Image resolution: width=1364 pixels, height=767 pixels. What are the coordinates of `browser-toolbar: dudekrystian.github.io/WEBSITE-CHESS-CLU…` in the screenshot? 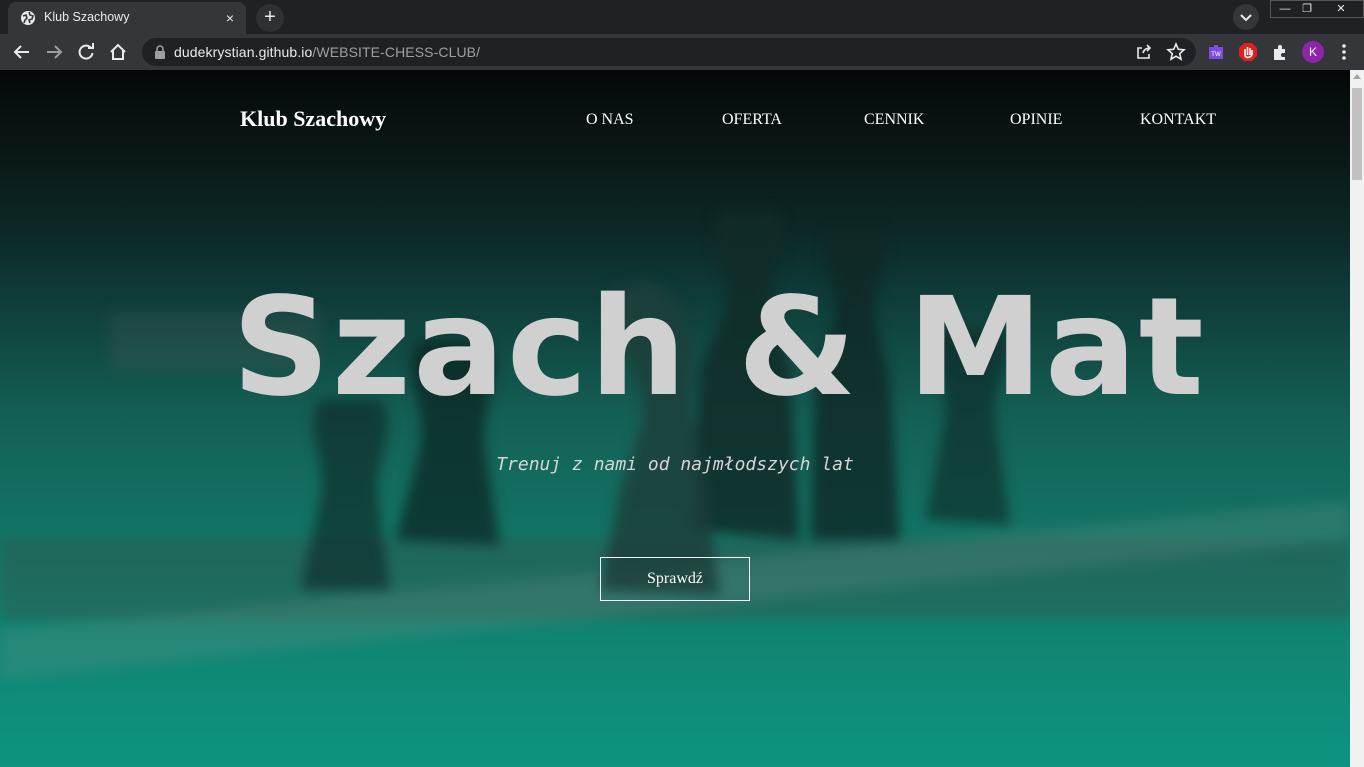 It's located at (682, 52).